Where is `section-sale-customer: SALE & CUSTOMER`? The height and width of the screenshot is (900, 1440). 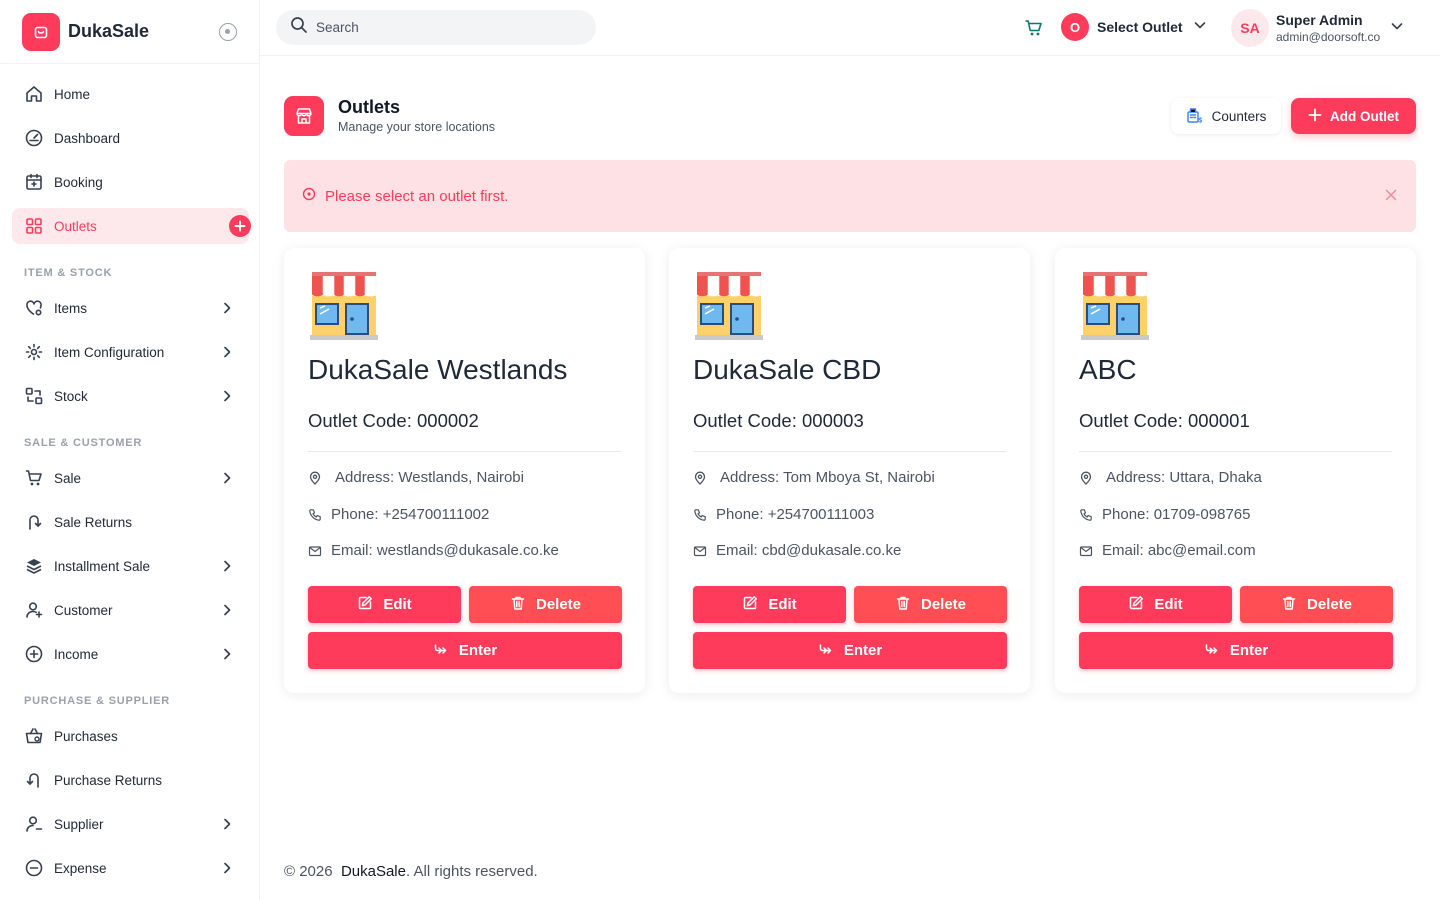 section-sale-customer: SALE & CUSTOMER is located at coordinates (83, 443).